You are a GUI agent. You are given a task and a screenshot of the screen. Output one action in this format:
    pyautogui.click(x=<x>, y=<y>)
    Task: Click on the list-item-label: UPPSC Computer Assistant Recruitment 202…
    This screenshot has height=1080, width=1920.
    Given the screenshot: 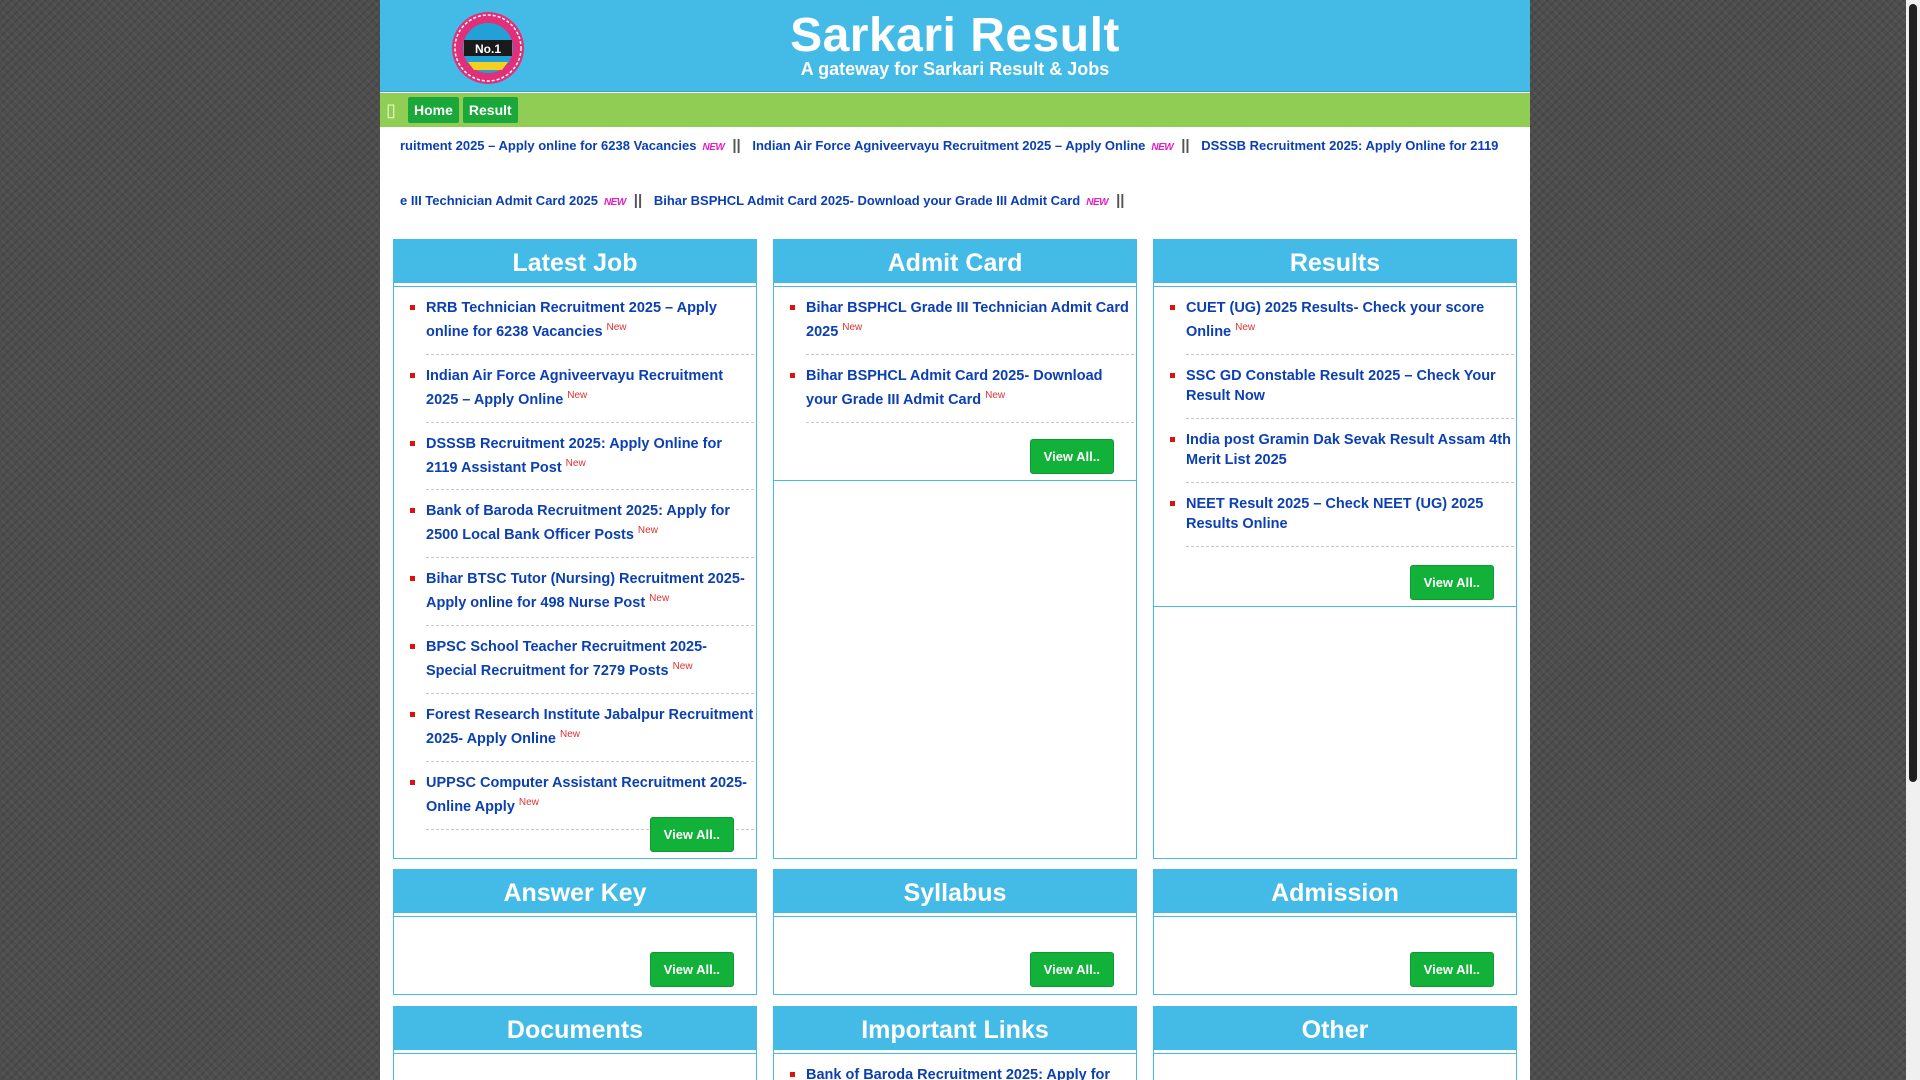 What is the action you would take?
    pyautogui.click(x=586, y=795)
    